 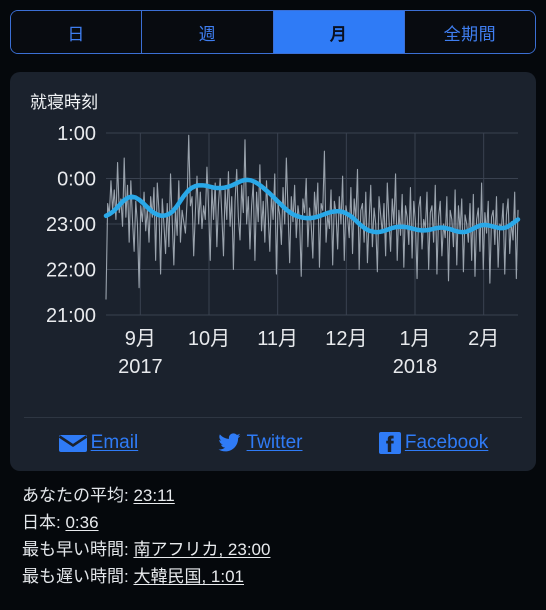 I want to click on share-facebook-label: Facebook, so click(x=446, y=442).